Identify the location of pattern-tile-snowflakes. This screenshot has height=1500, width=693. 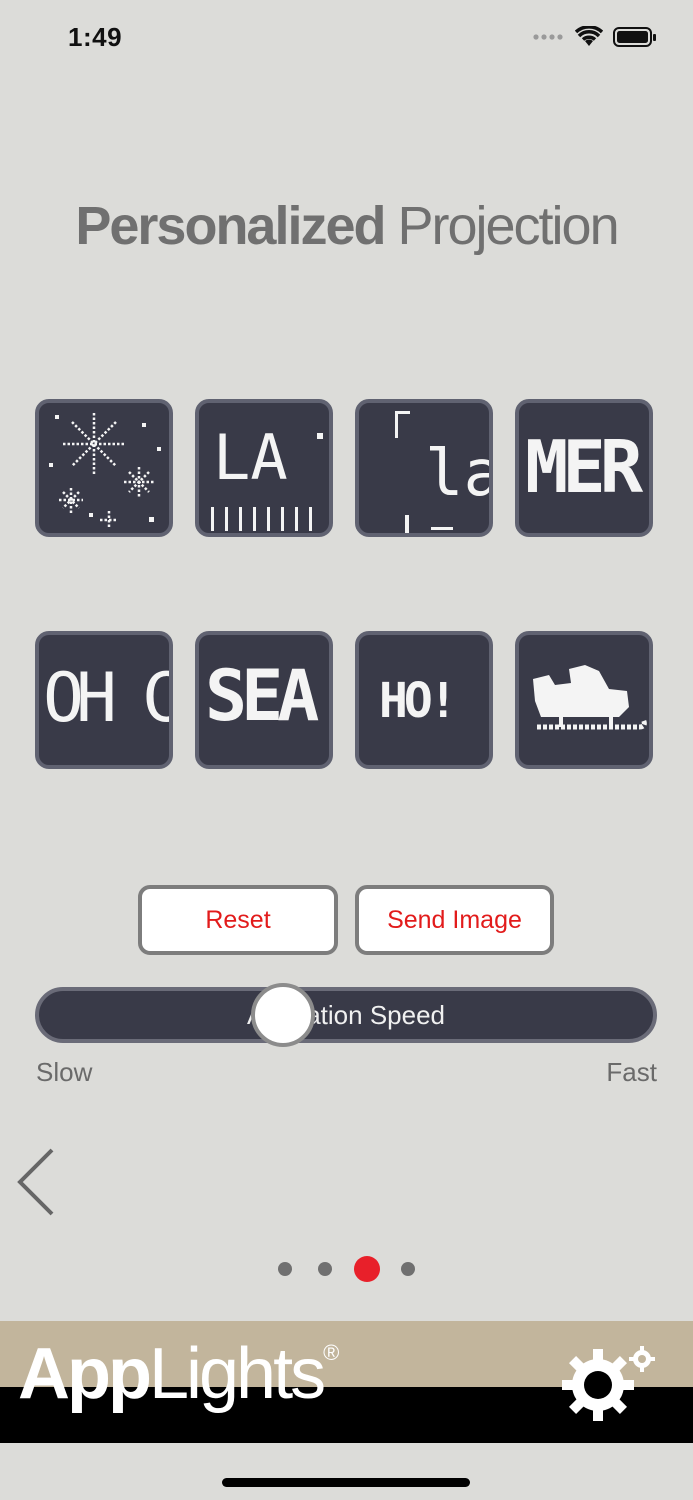
(104, 468).